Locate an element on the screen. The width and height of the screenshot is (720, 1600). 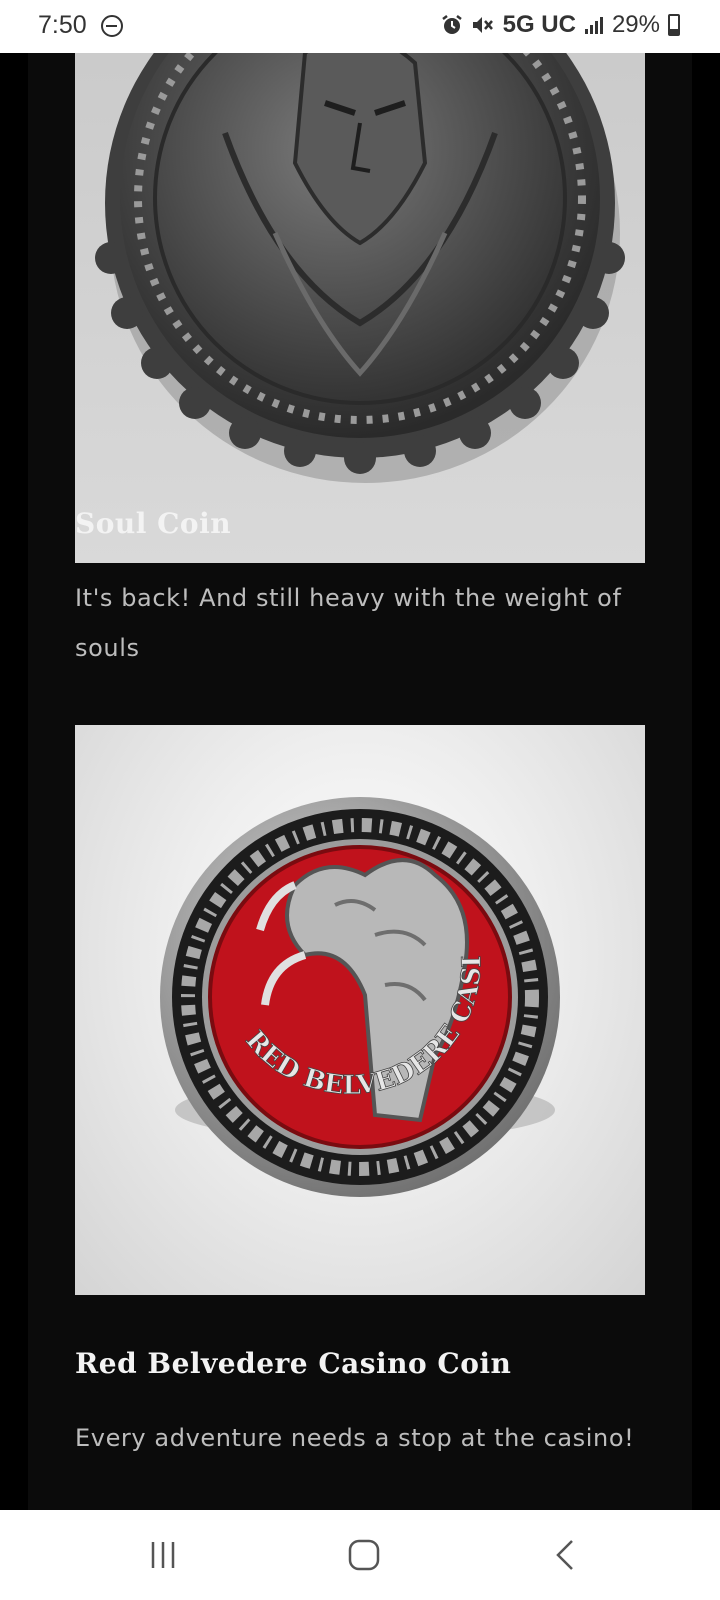
back-button is located at coordinates (565, 1555).